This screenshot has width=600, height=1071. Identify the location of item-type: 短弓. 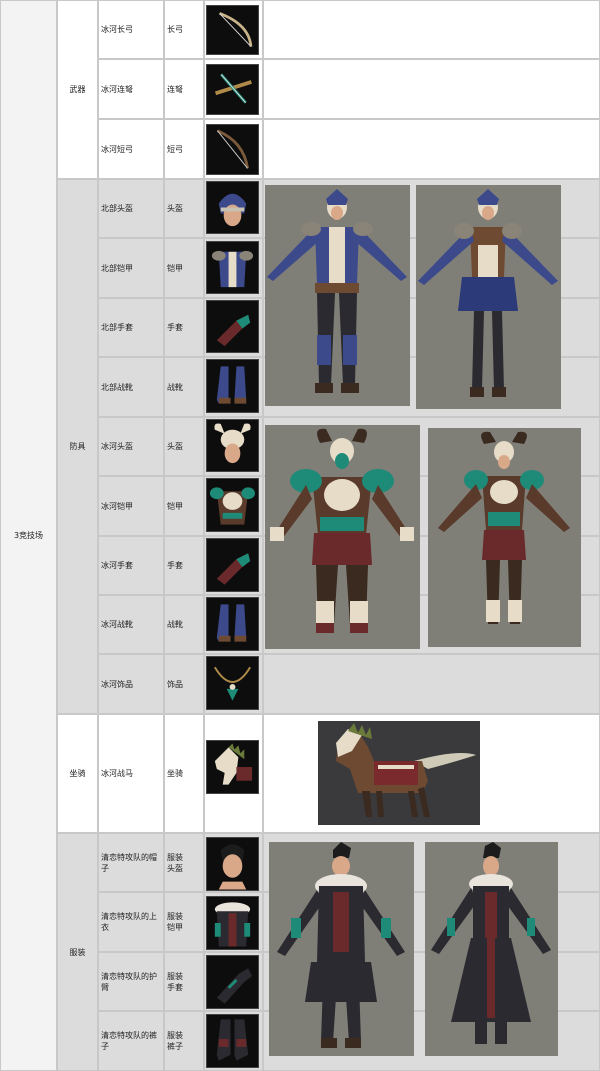
(175, 149).